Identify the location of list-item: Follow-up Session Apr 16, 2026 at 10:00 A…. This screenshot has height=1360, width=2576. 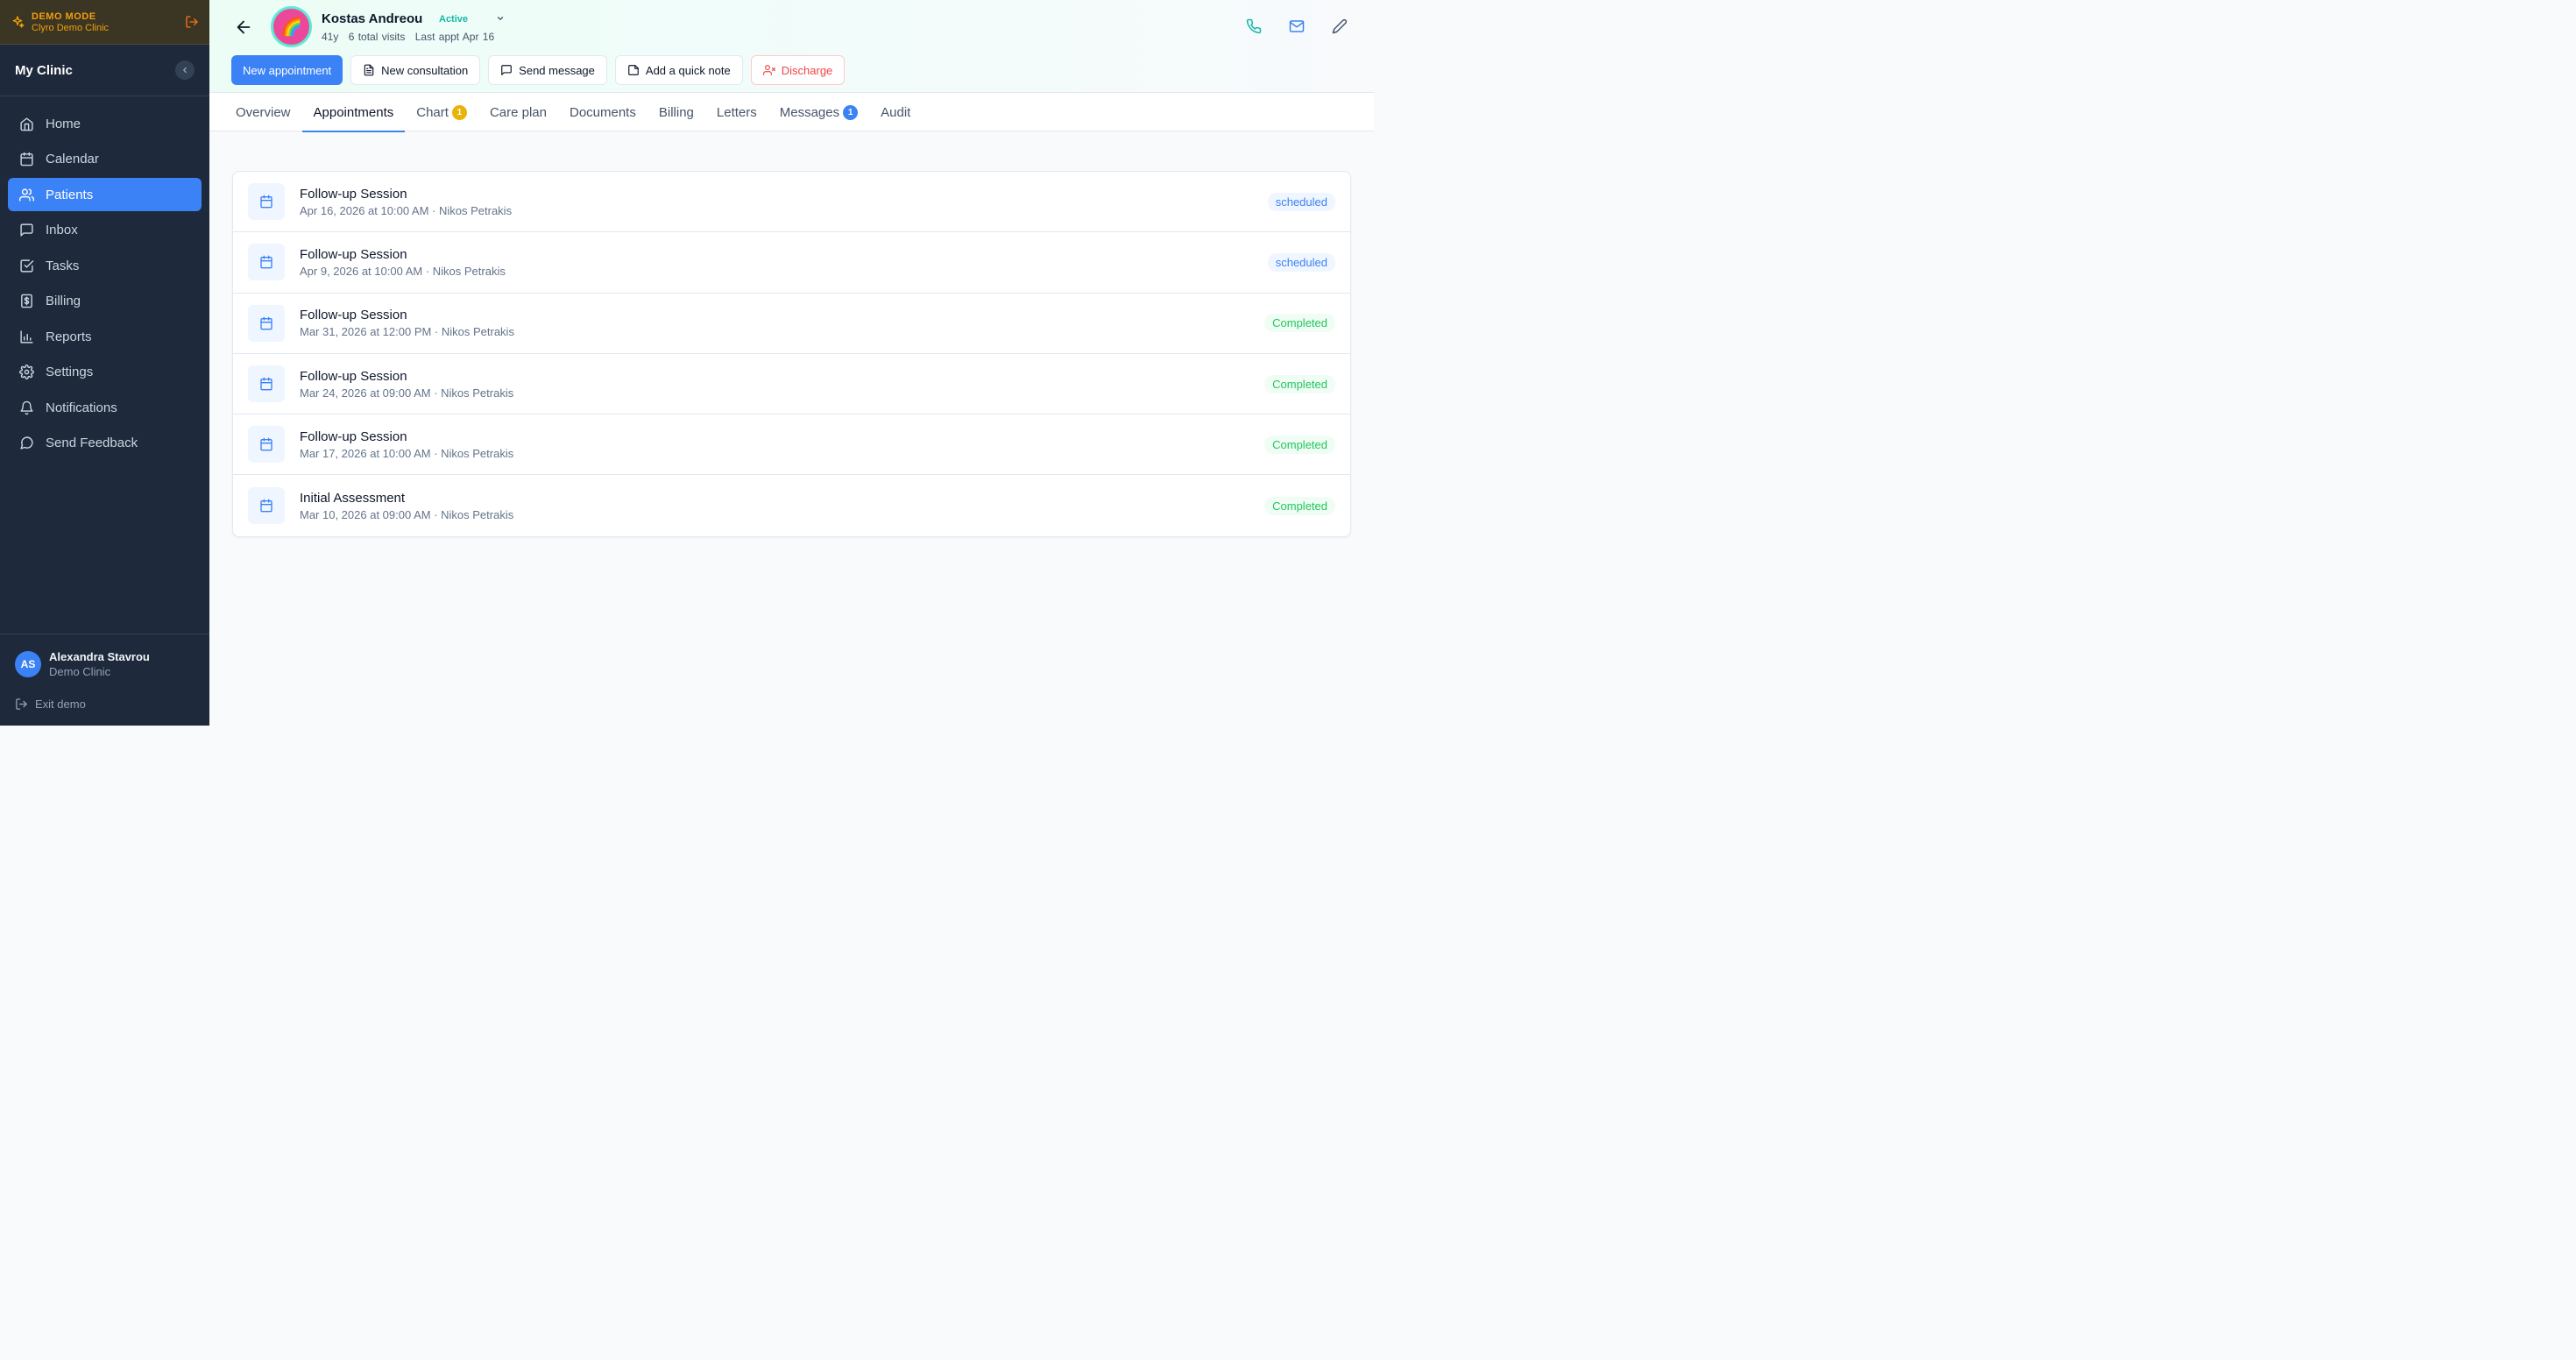
(791, 202).